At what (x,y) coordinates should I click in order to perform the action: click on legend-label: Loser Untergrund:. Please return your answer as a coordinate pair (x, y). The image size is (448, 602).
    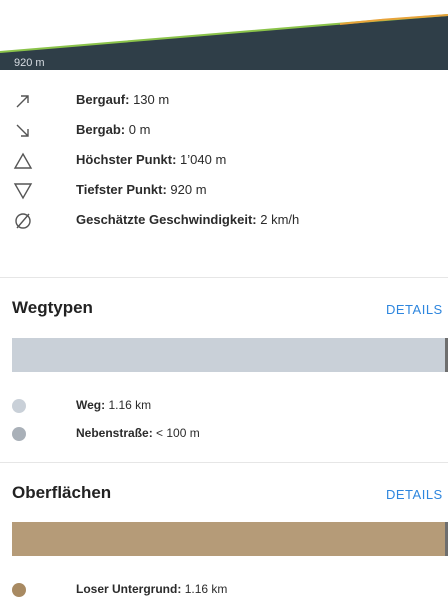
    Looking at the image, I should click on (129, 589).